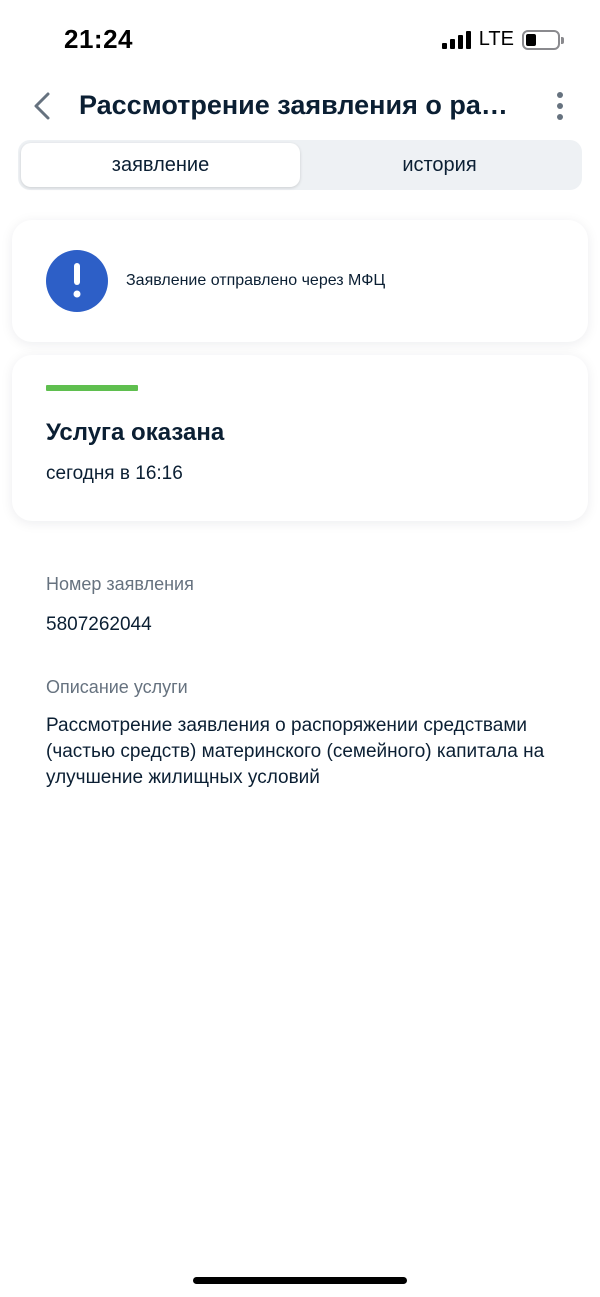 This screenshot has width=600, height=1297. I want to click on tab-application: заявление, so click(160, 165).